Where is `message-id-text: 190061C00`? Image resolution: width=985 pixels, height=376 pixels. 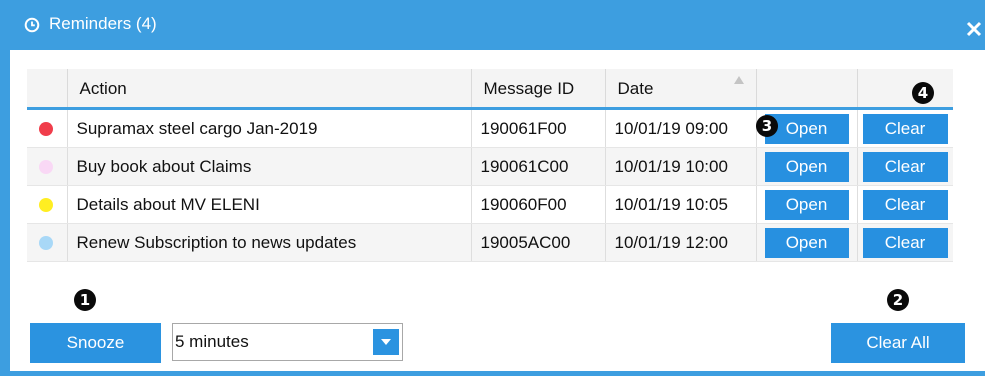
message-id-text: 190061C00 is located at coordinates (524, 166).